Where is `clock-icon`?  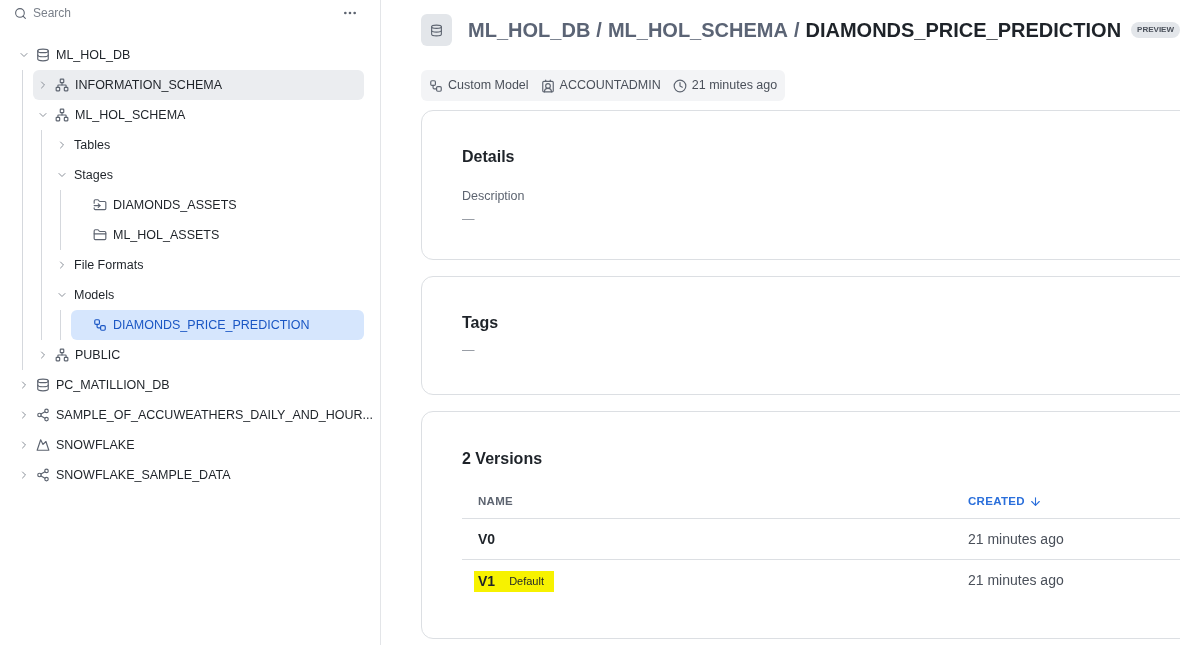
clock-icon is located at coordinates (679, 85).